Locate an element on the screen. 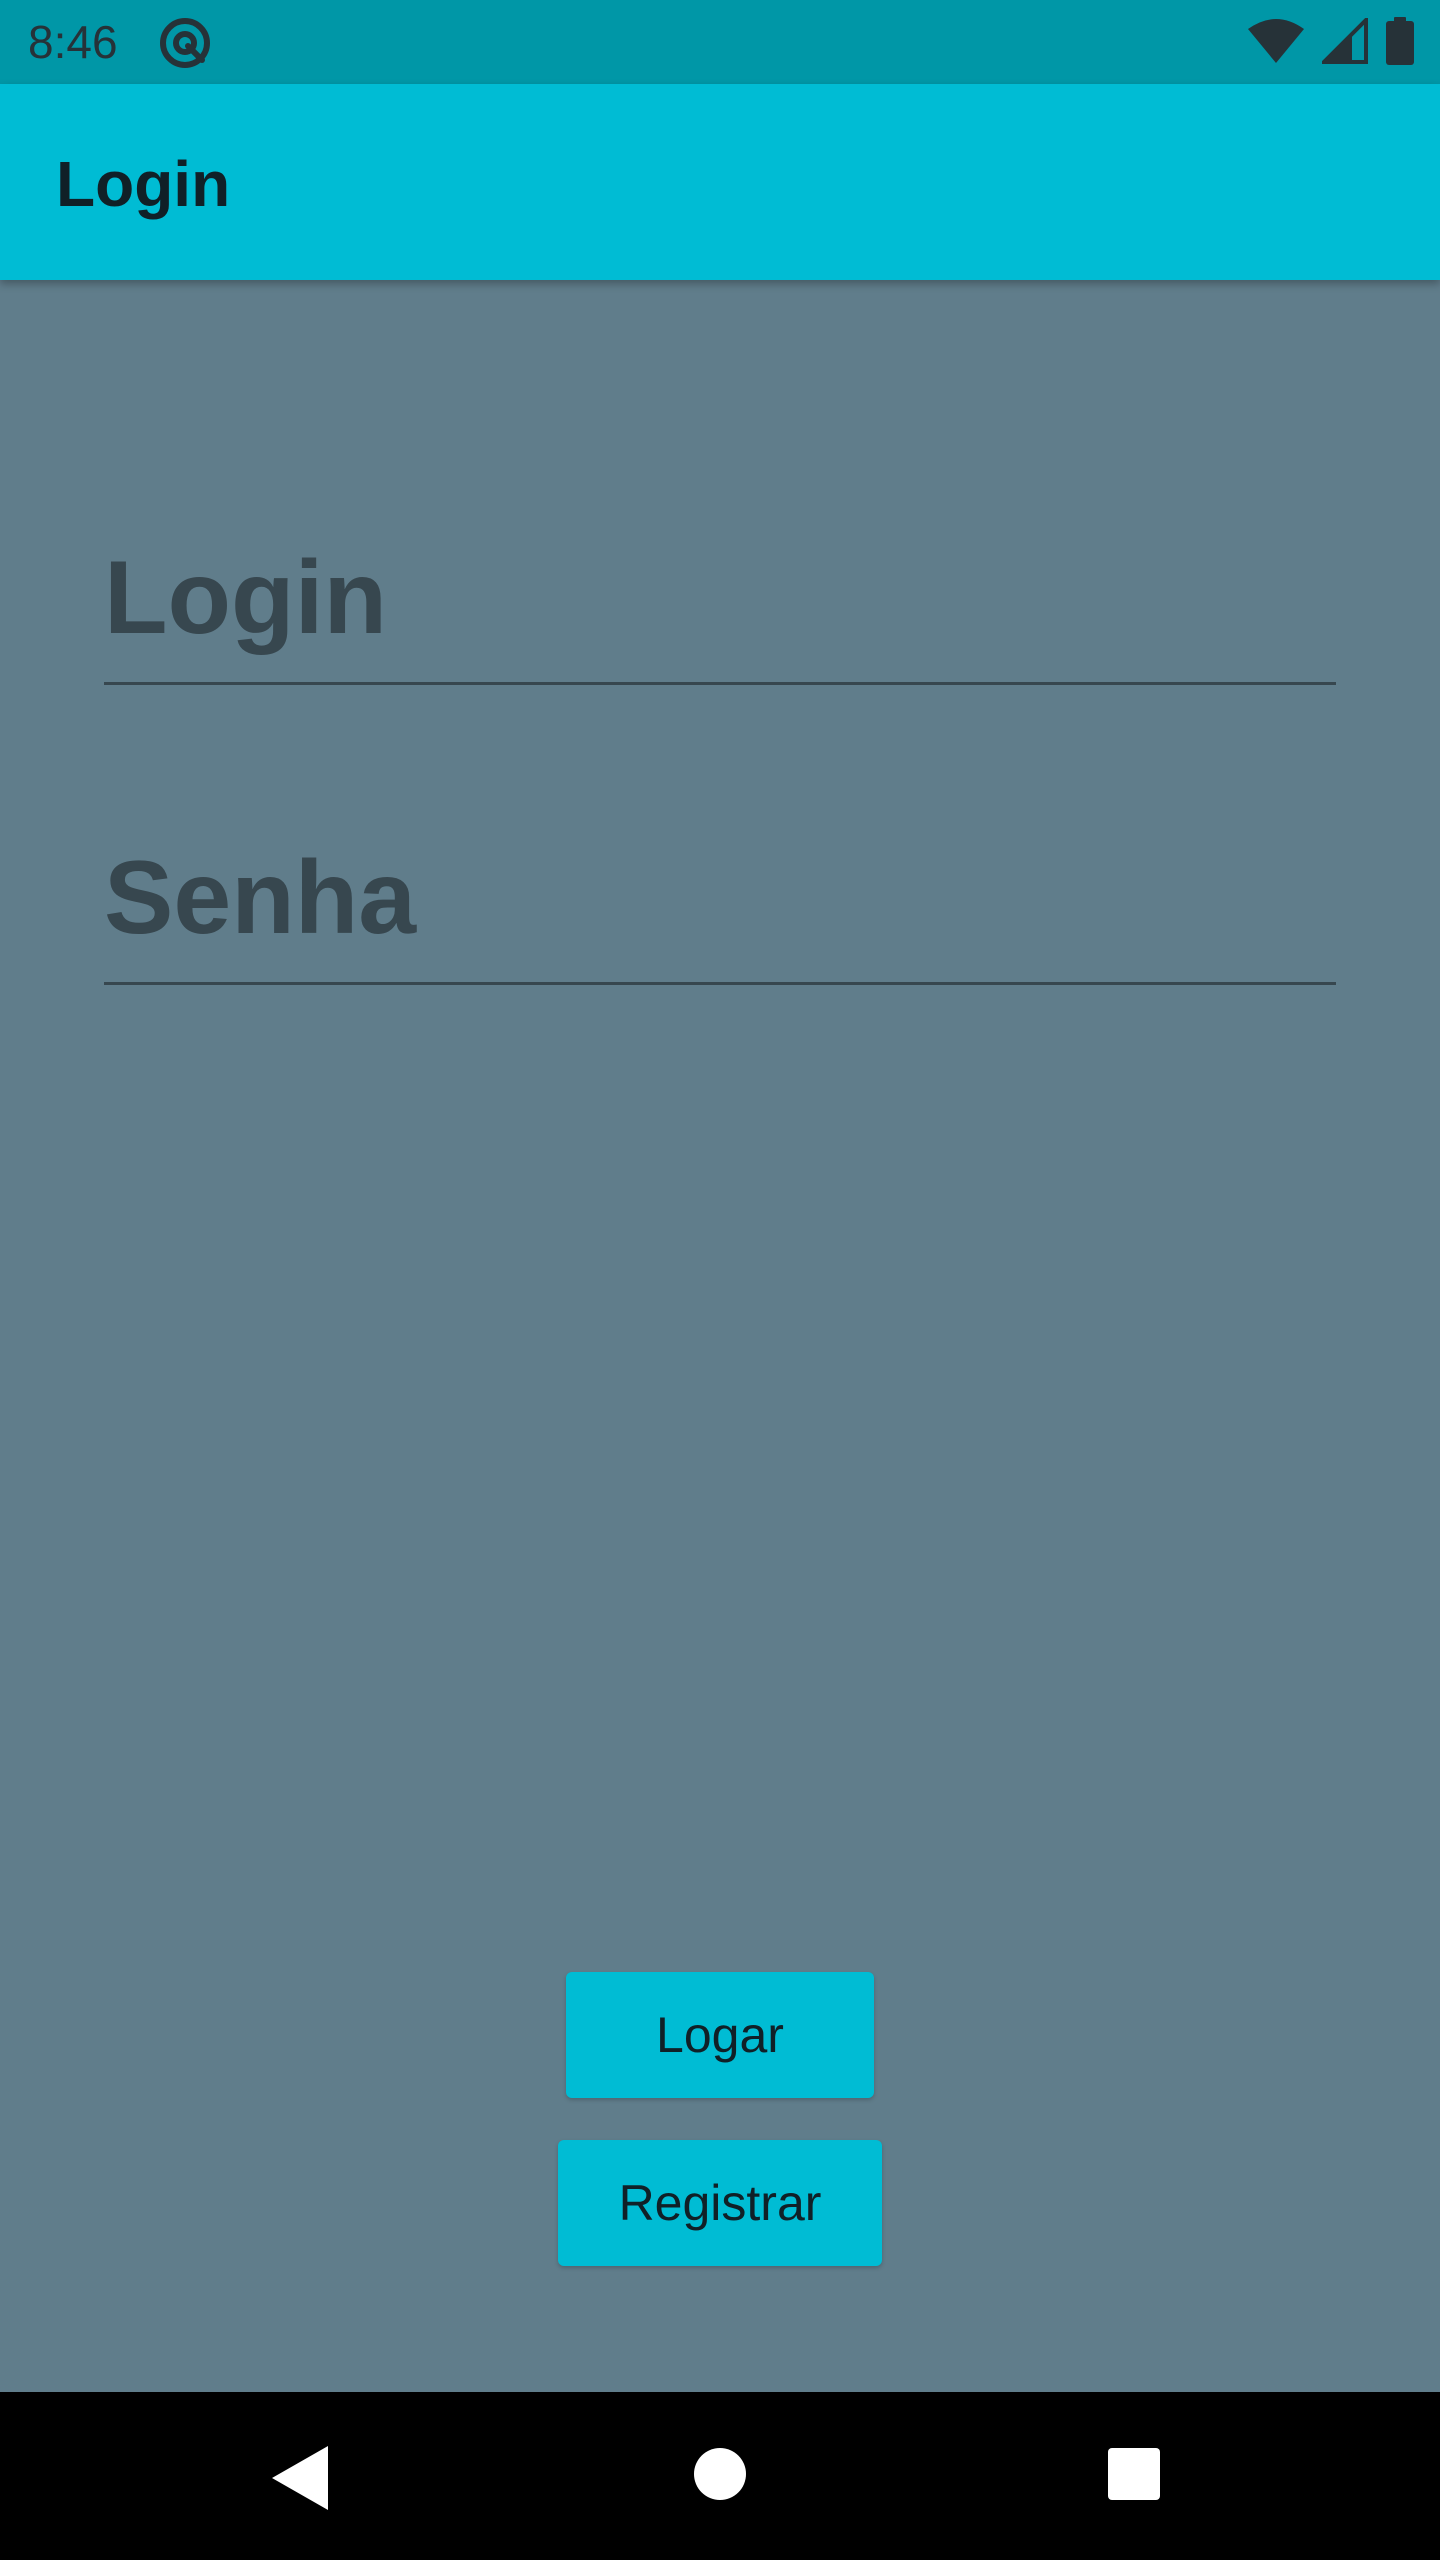 The width and height of the screenshot is (1440, 2560). logar-button: Logar is located at coordinates (720, 2035).